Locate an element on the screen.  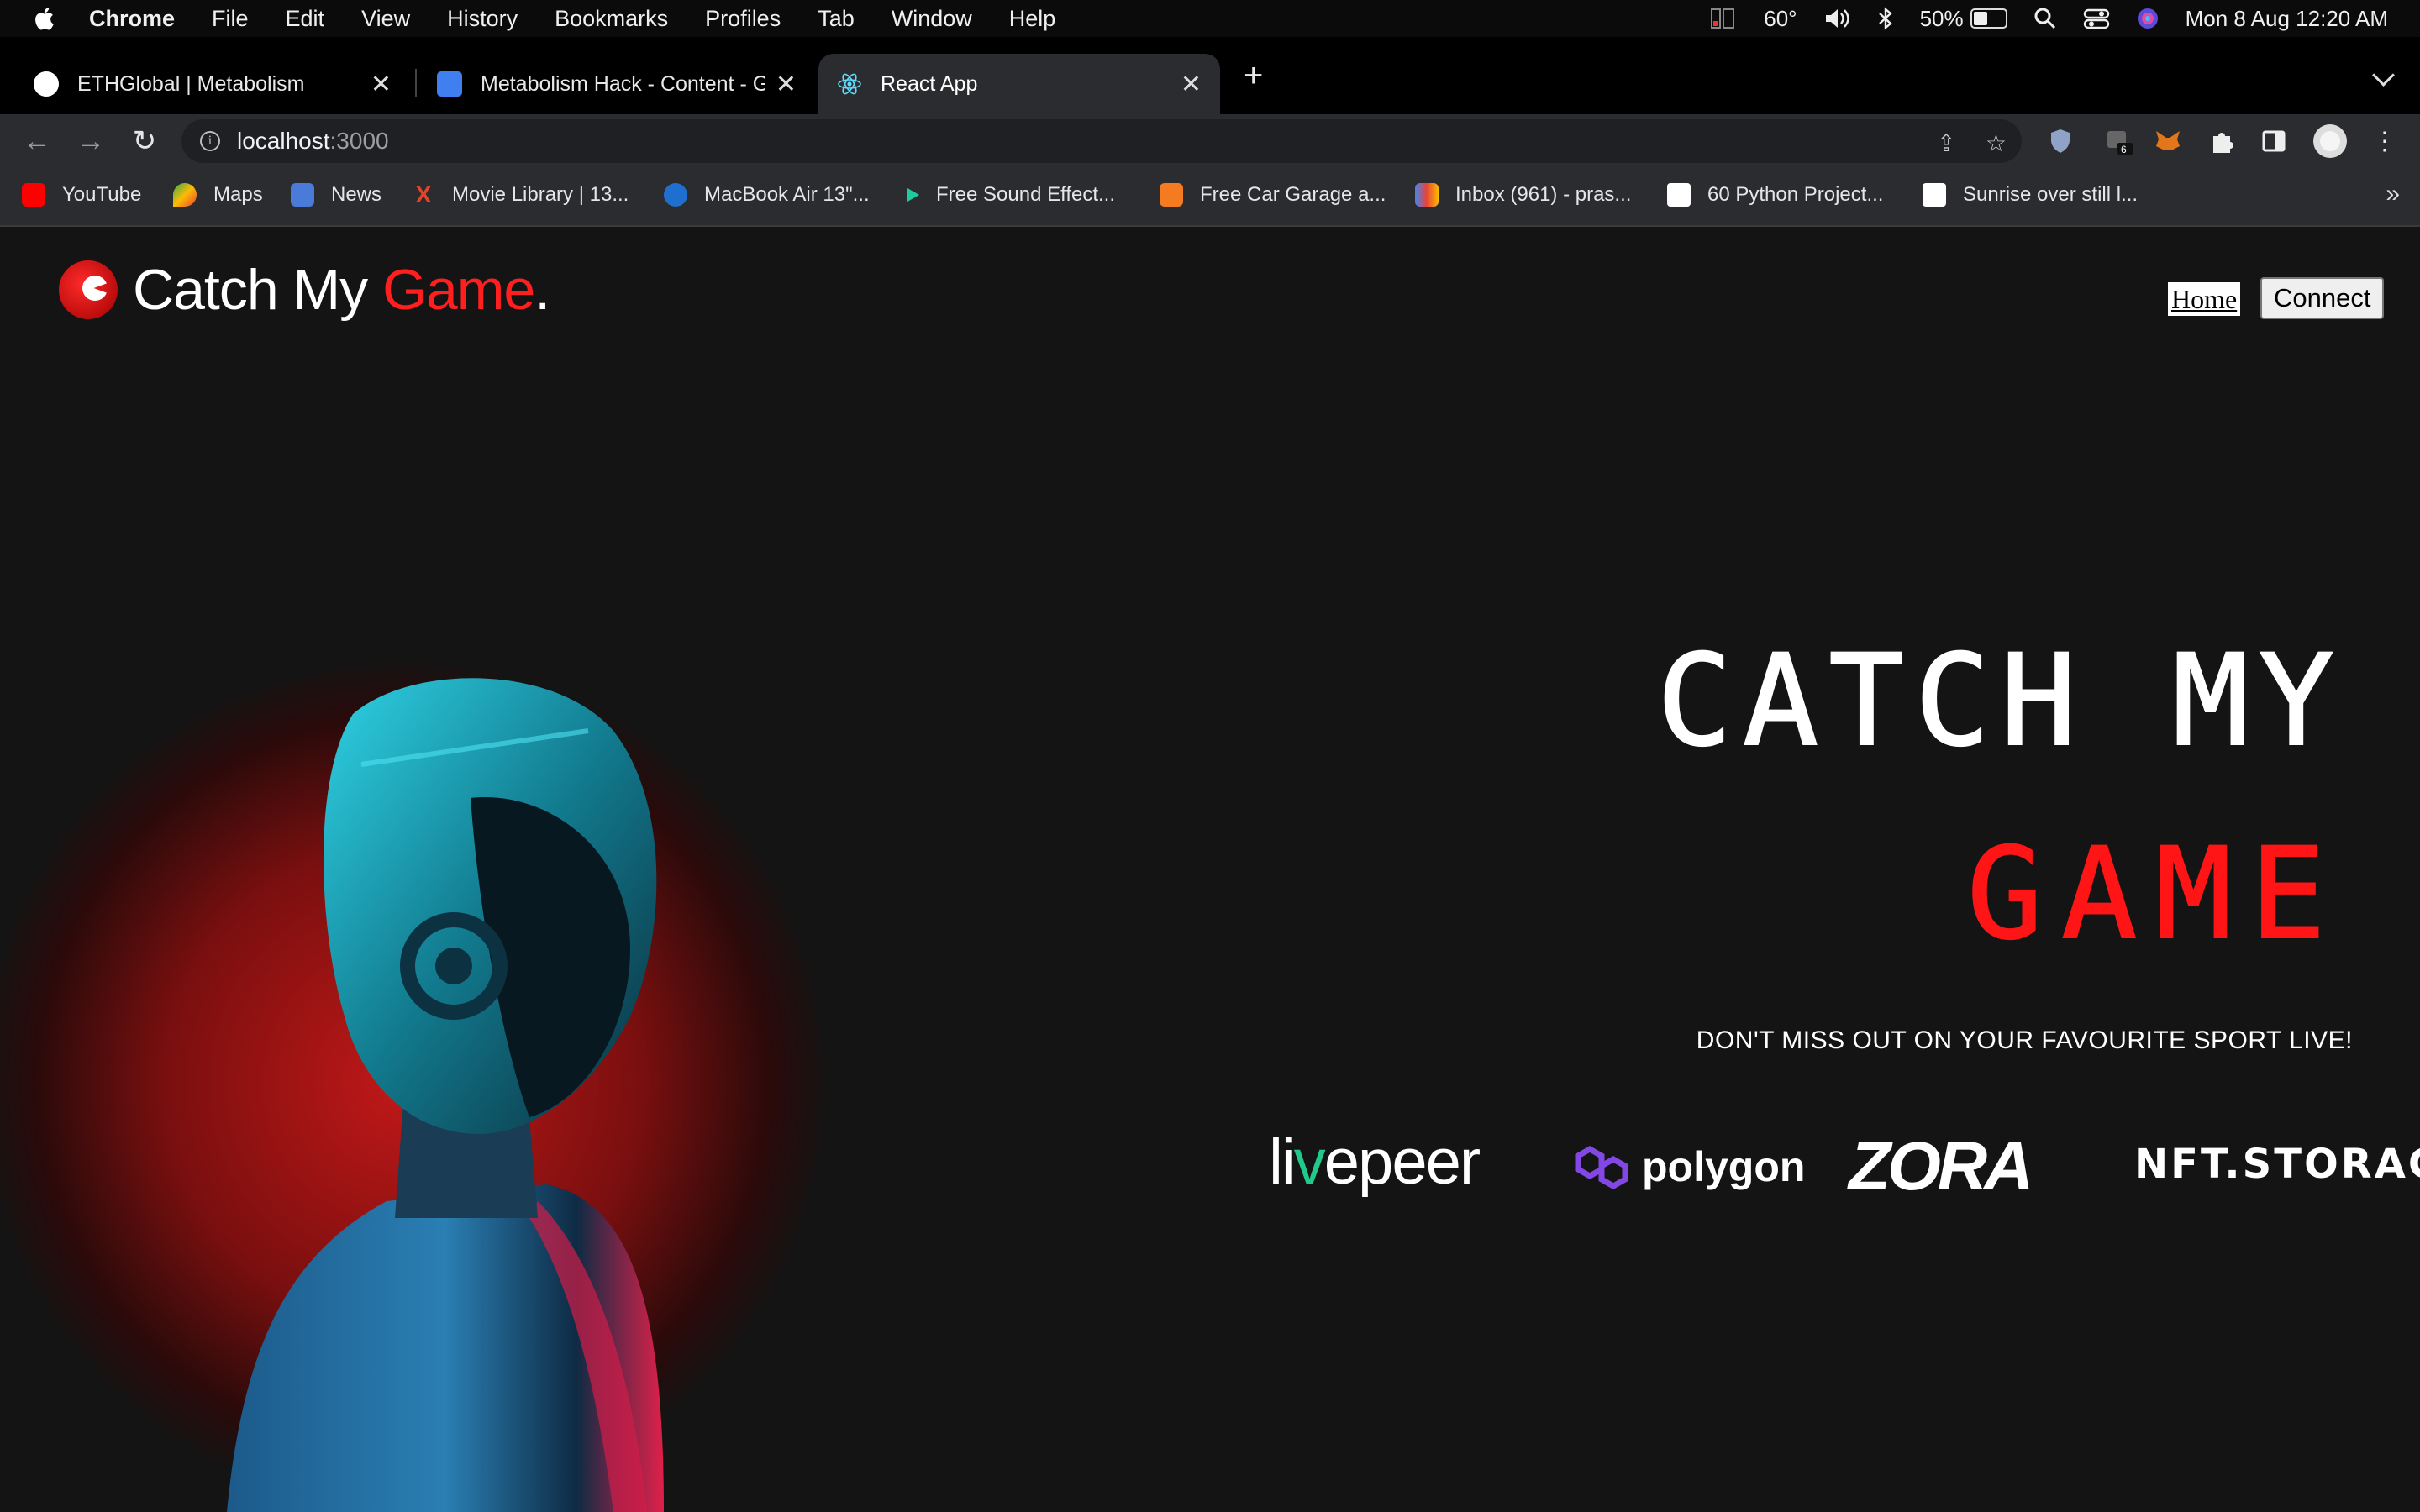
apple-icon is located at coordinates (43, 18).